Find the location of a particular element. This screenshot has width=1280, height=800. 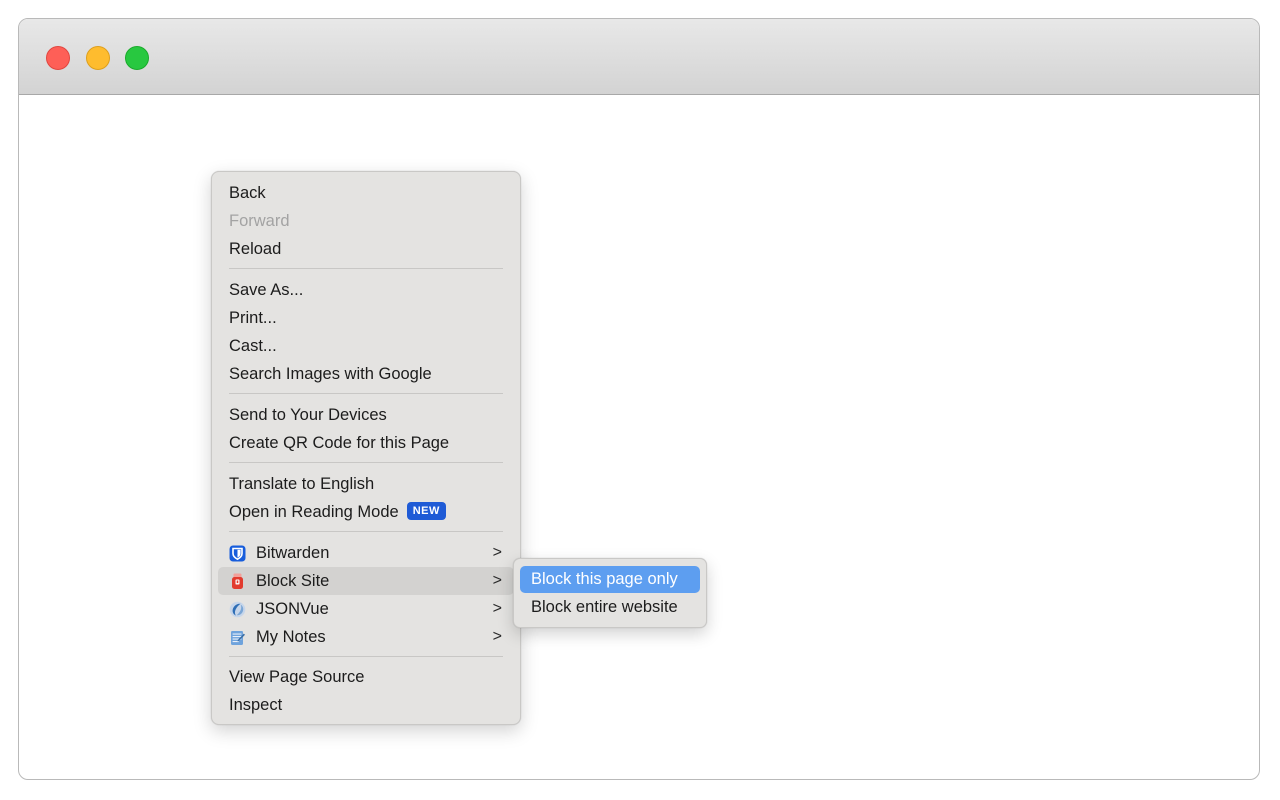

submenu-item-block-website: Block entire website is located at coordinates (610, 607).